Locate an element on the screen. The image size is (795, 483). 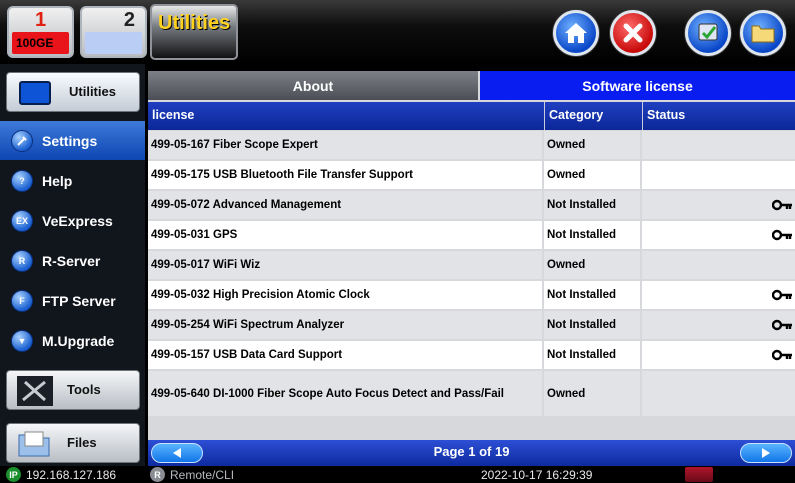
tab-software-license: Software license is located at coordinates (637, 85).